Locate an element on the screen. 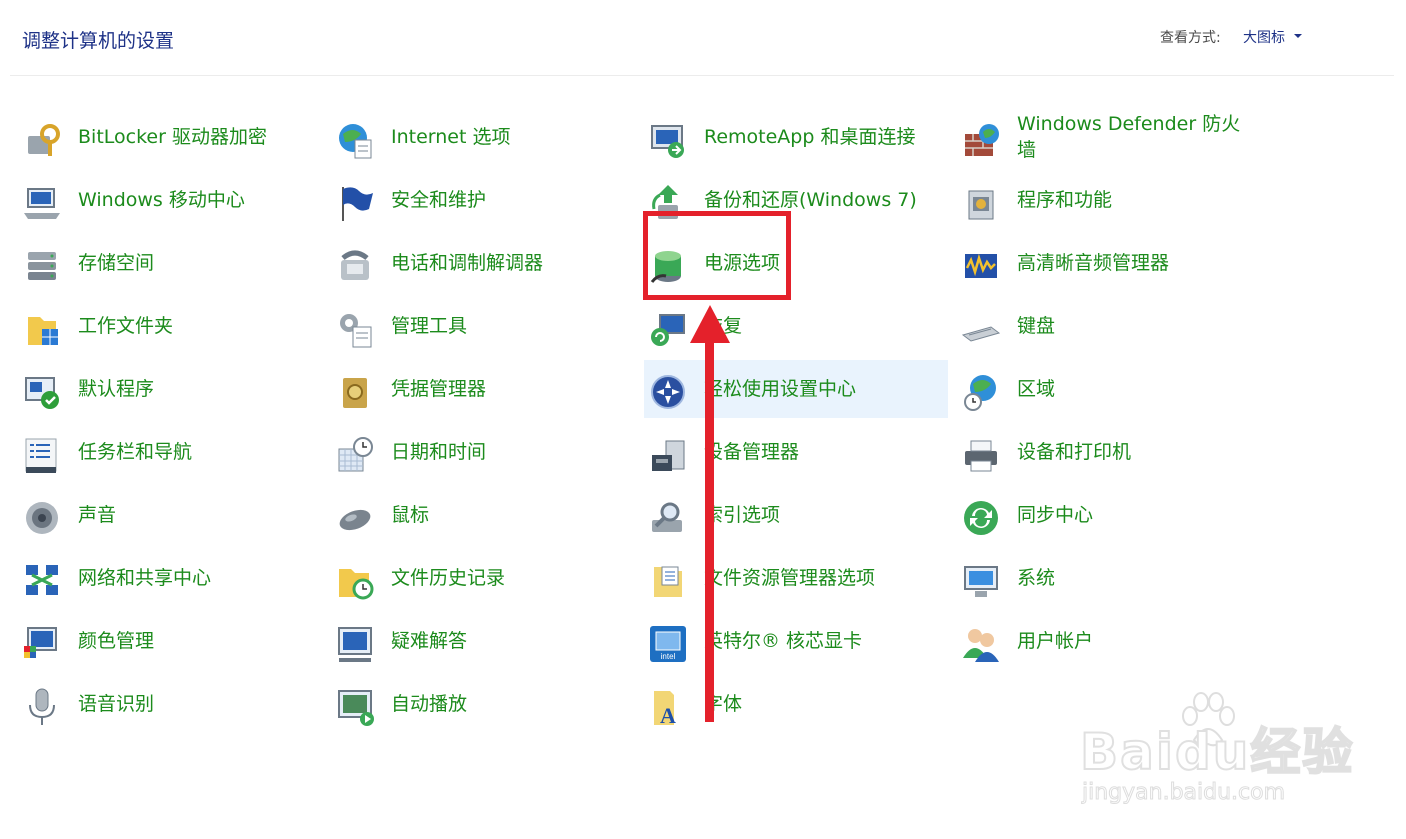 Image resolution: width=1406 pixels, height=839 pixels. taskbar-icon is located at coordinates (42, 455).